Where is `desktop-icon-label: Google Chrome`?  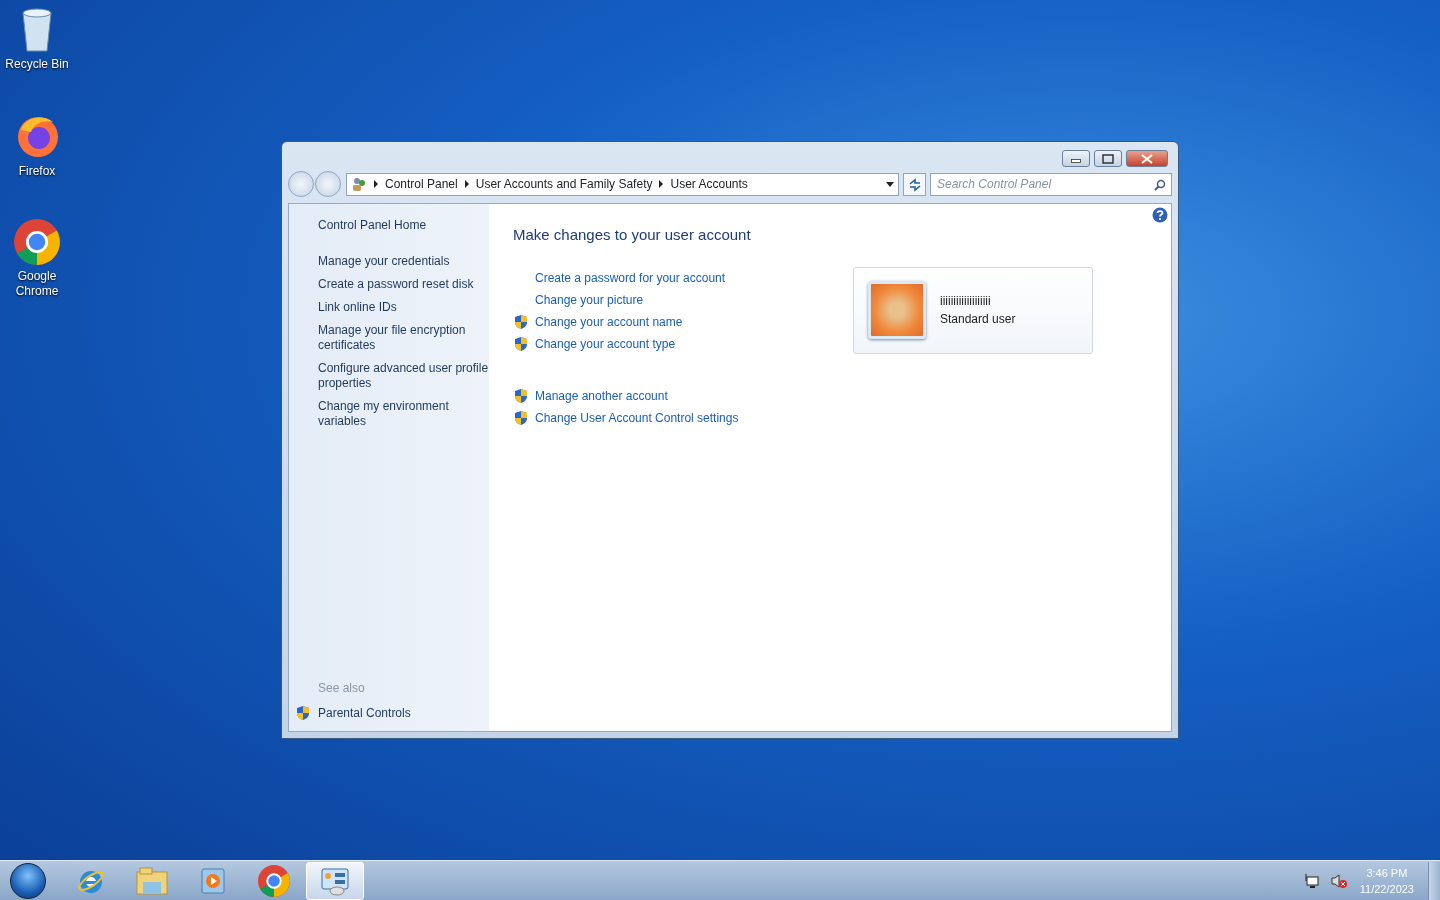
desktop-icon-label: Google Chrome is located at coordinates (37, 284).